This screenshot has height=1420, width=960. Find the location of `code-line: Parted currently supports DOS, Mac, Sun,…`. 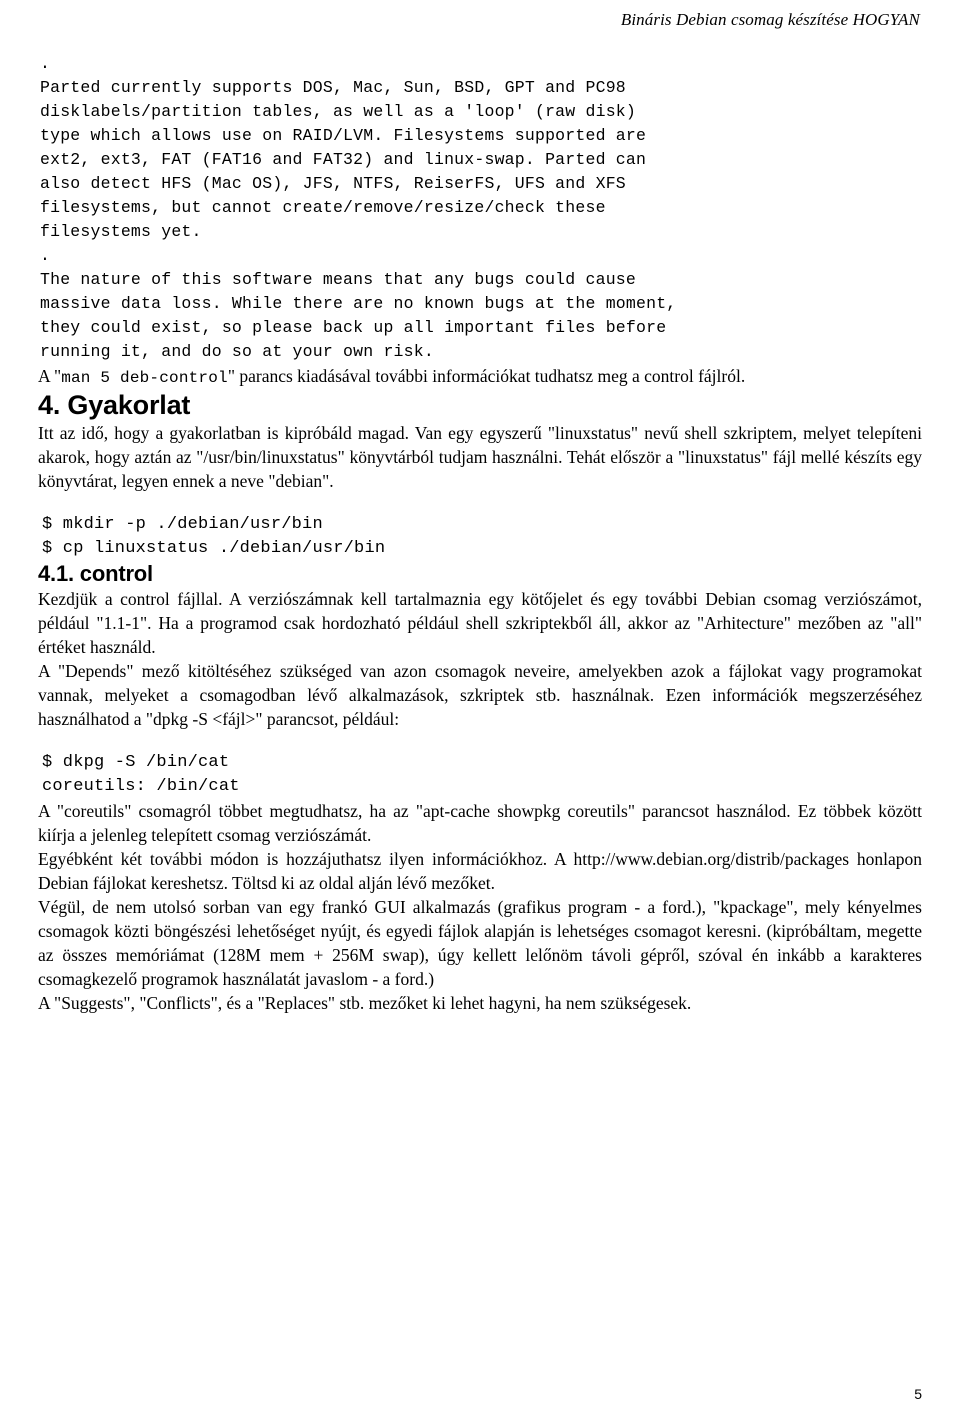

code-line: Parted currently supports DOS, Mac, Sun,… is located at coordinates (333, 87).